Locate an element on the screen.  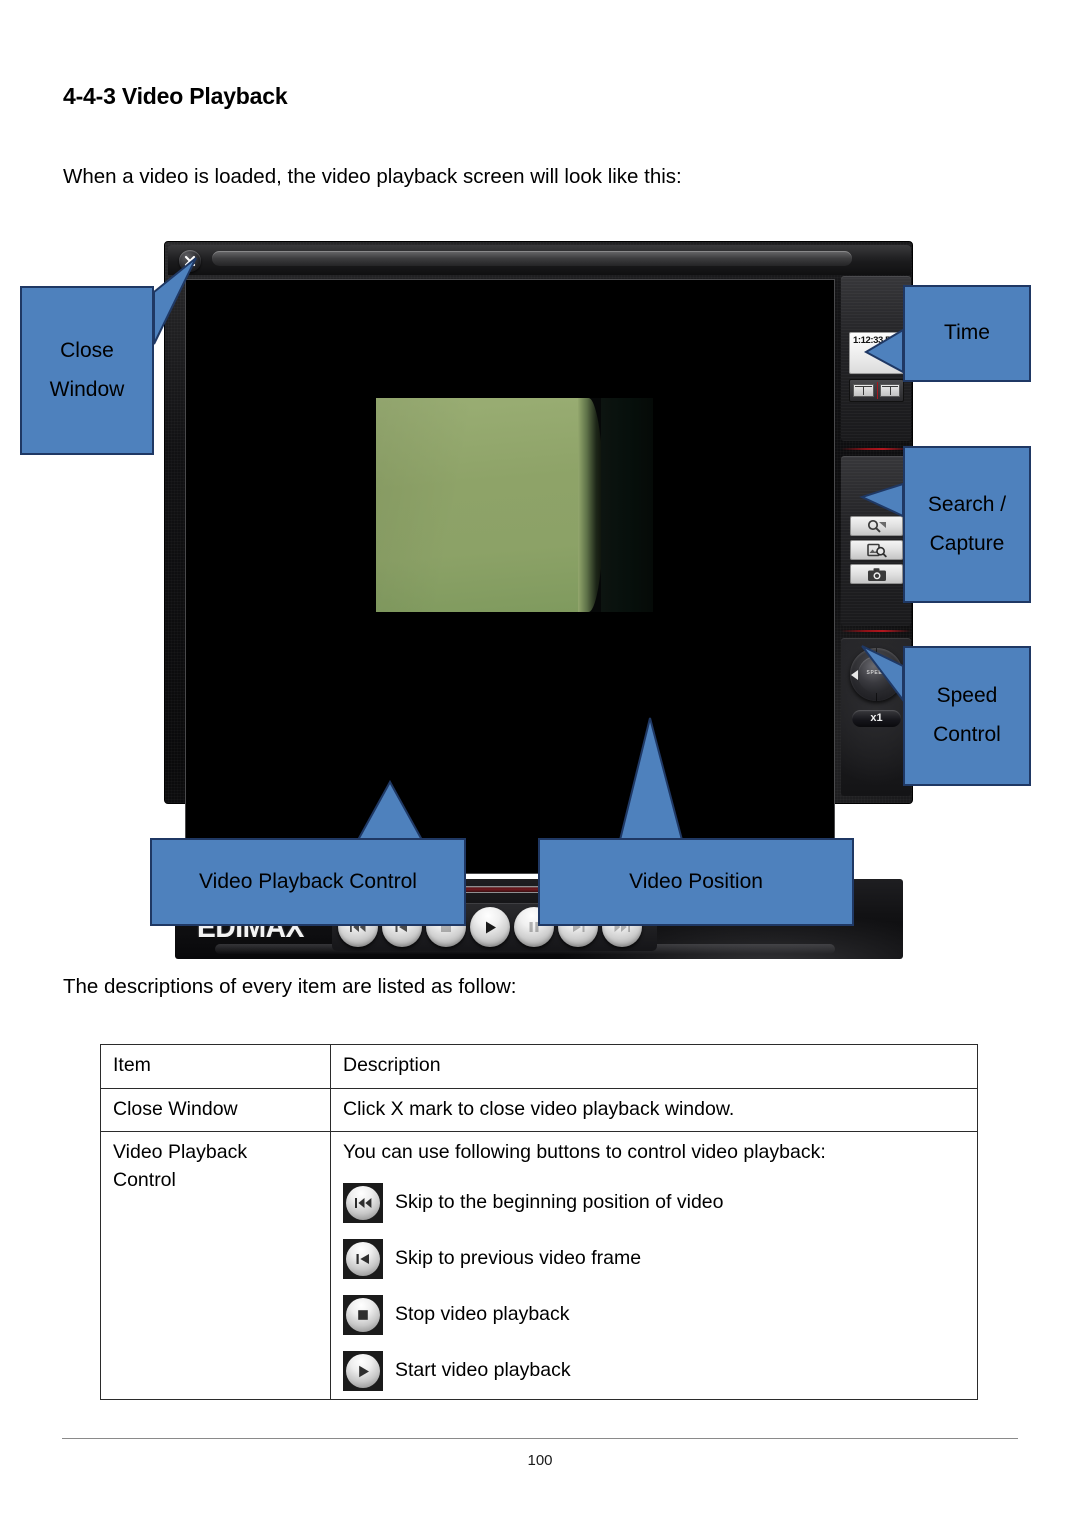
callout-video-playback-control-line1: Video Playback Control is located at coordinates (308, 881).